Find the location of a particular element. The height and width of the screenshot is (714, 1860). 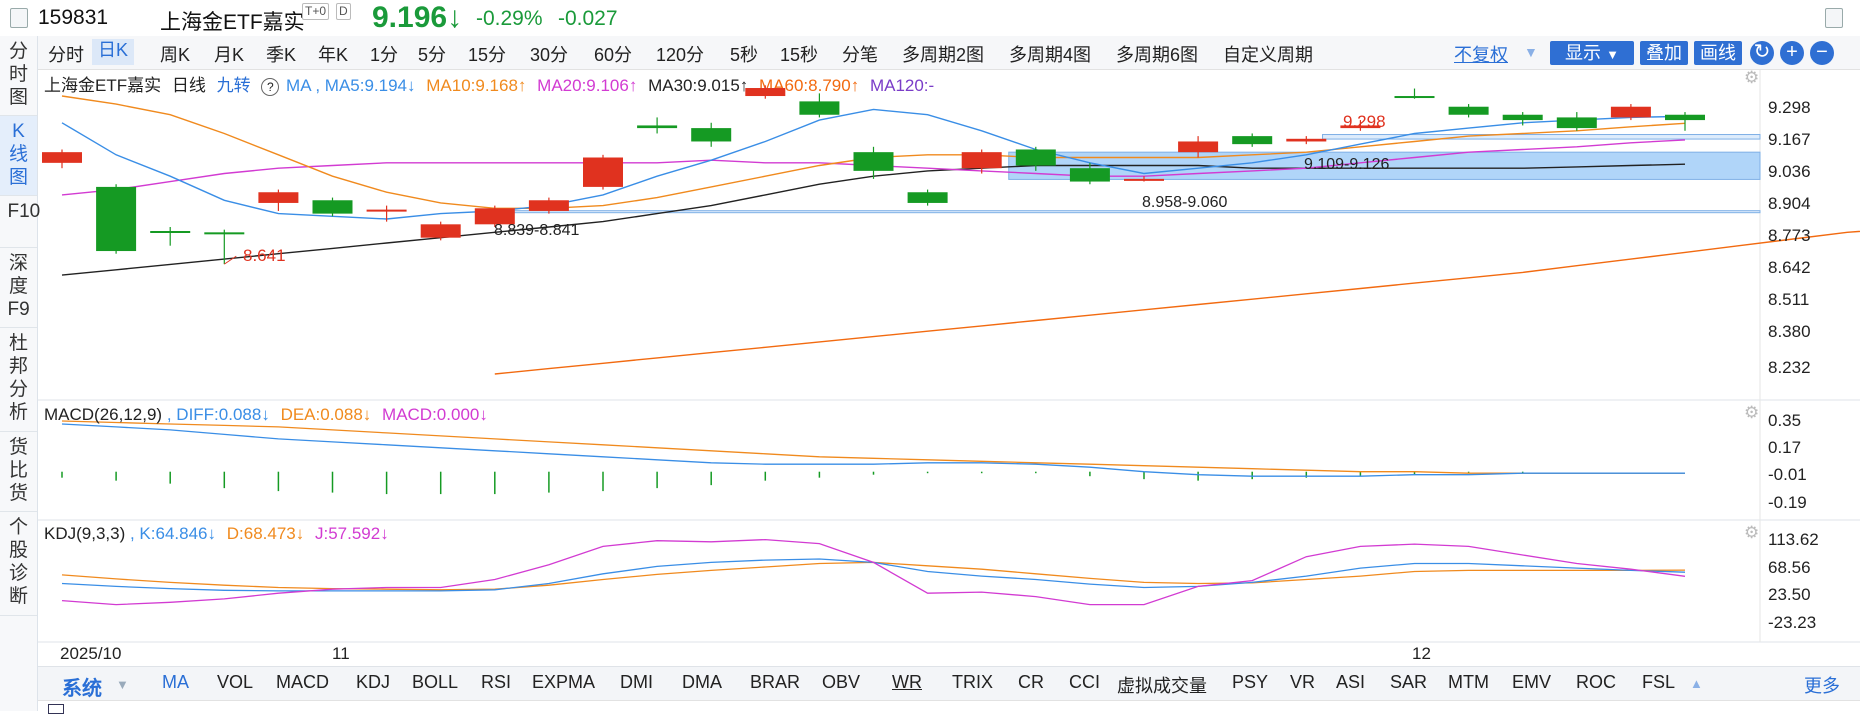

macd-y-tick: -0.01 is located at coordinates (1787, 474).